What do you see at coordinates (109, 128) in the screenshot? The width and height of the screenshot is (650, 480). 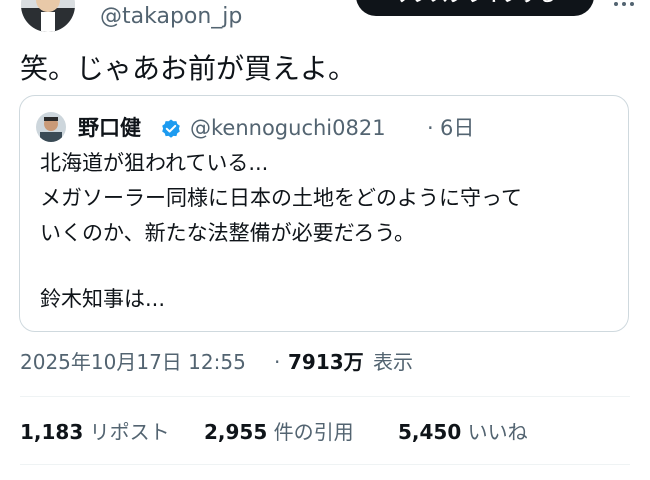 I see `quote-author-name: 野口健` at bounding box center [109, 128].